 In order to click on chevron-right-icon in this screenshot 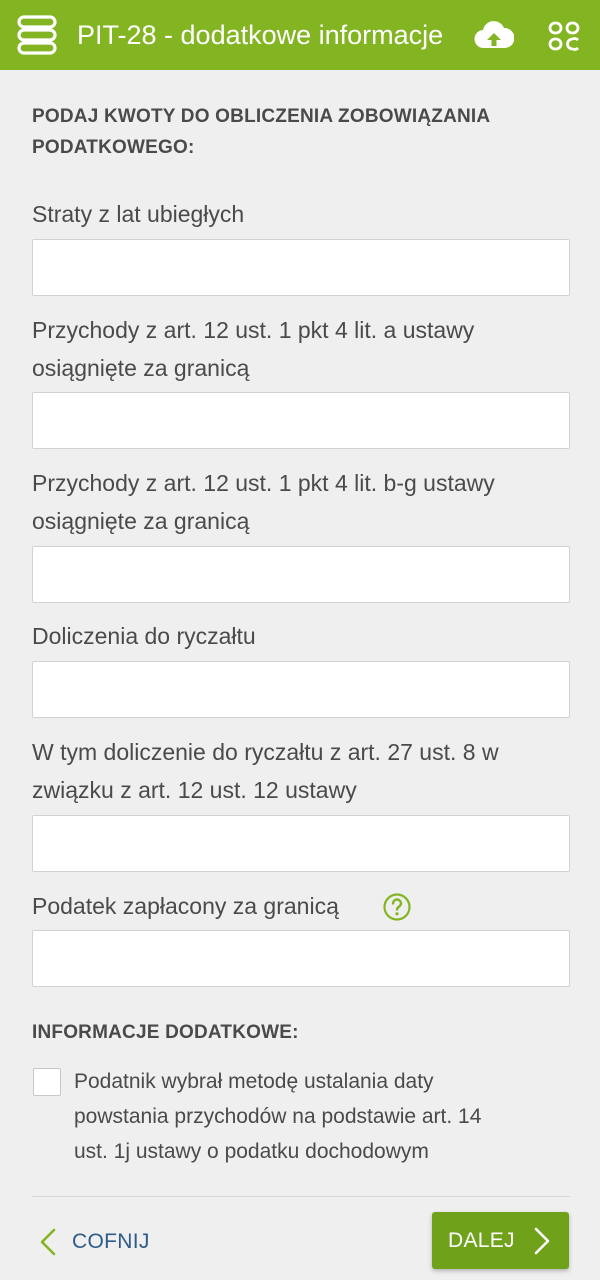, I will do `click(542, 1240)`.